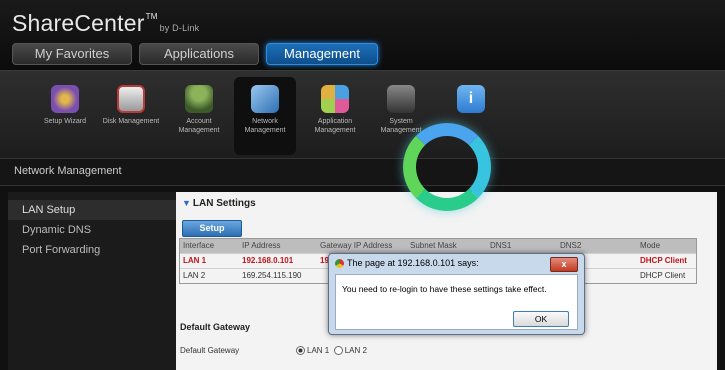 The height and width of the screenshot is (370, 725). I want to click on column-header: Gateway IP Address, so click(356, 245).